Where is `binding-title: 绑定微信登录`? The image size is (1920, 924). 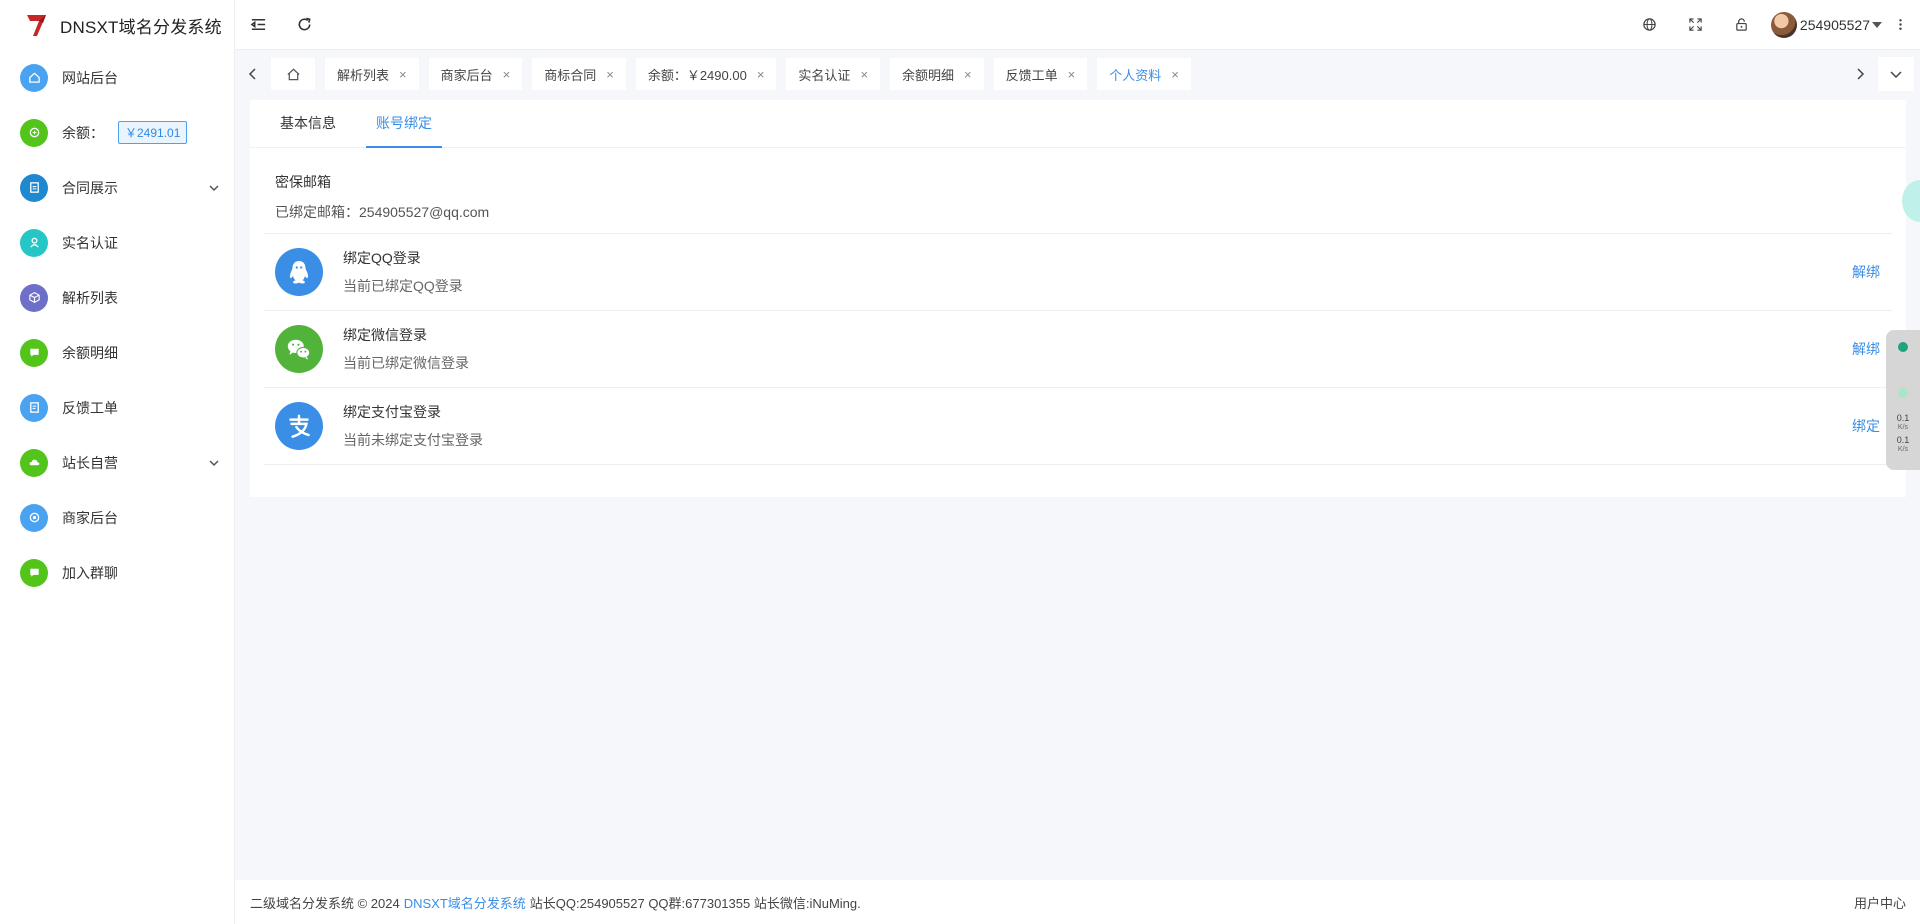
binding-title: 绑定微信登录 is located at coordinates (385, 335).